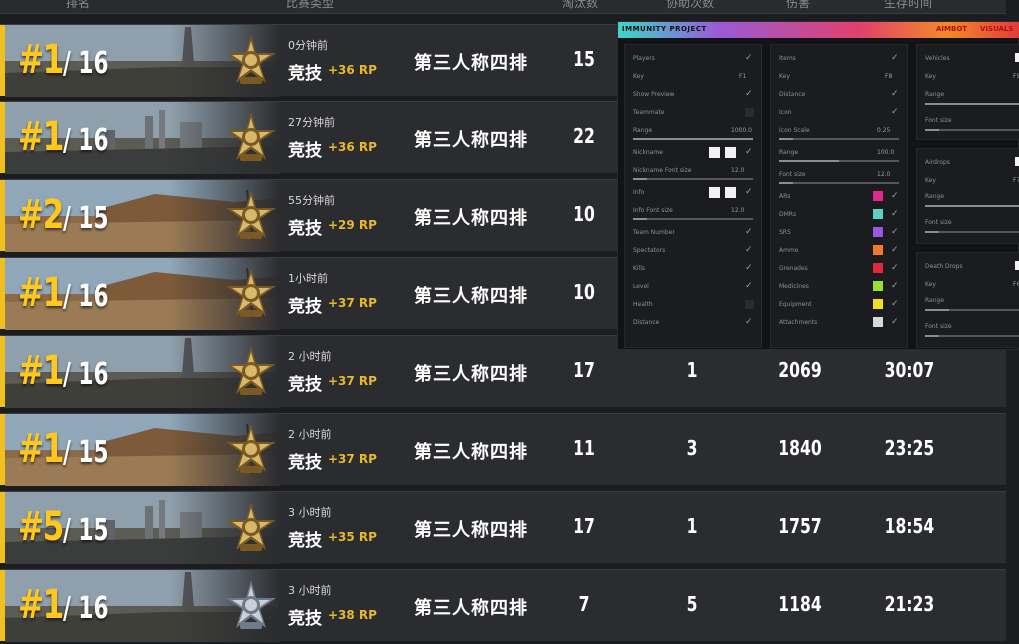 The width and height of the screenshot is (1019, 644). Describe the element at coordinates (251, 217) in the screenshot. I see `rank-medal-icon` at that location.